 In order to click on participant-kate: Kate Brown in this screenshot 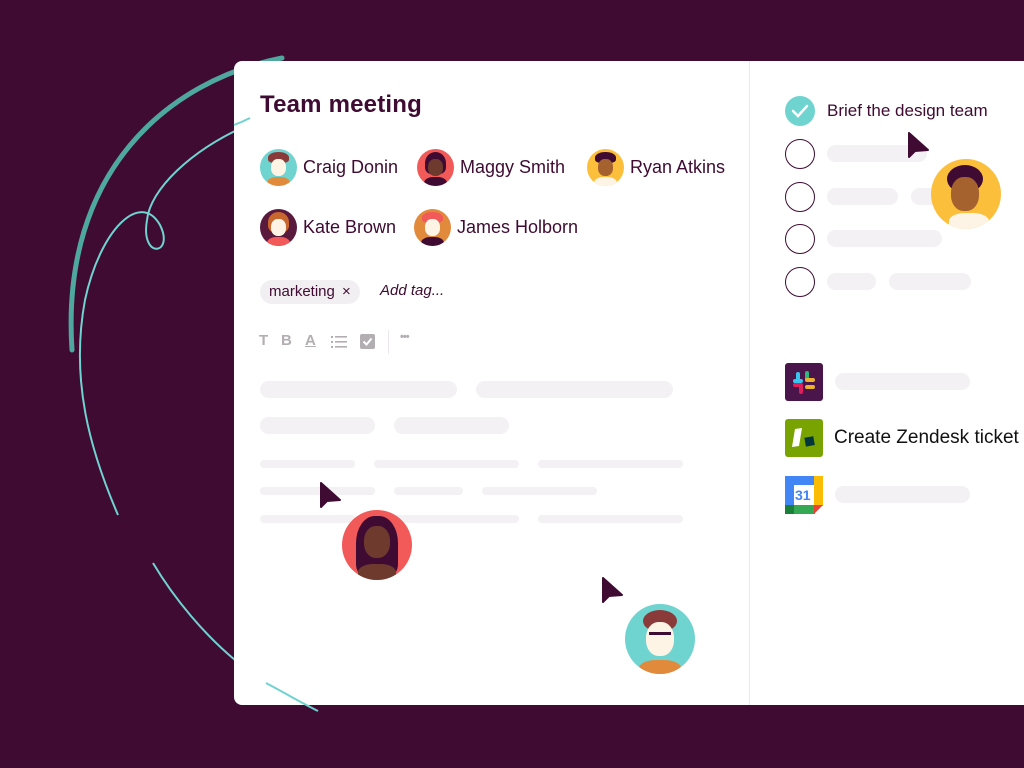, I will do `click(328, 227)`.